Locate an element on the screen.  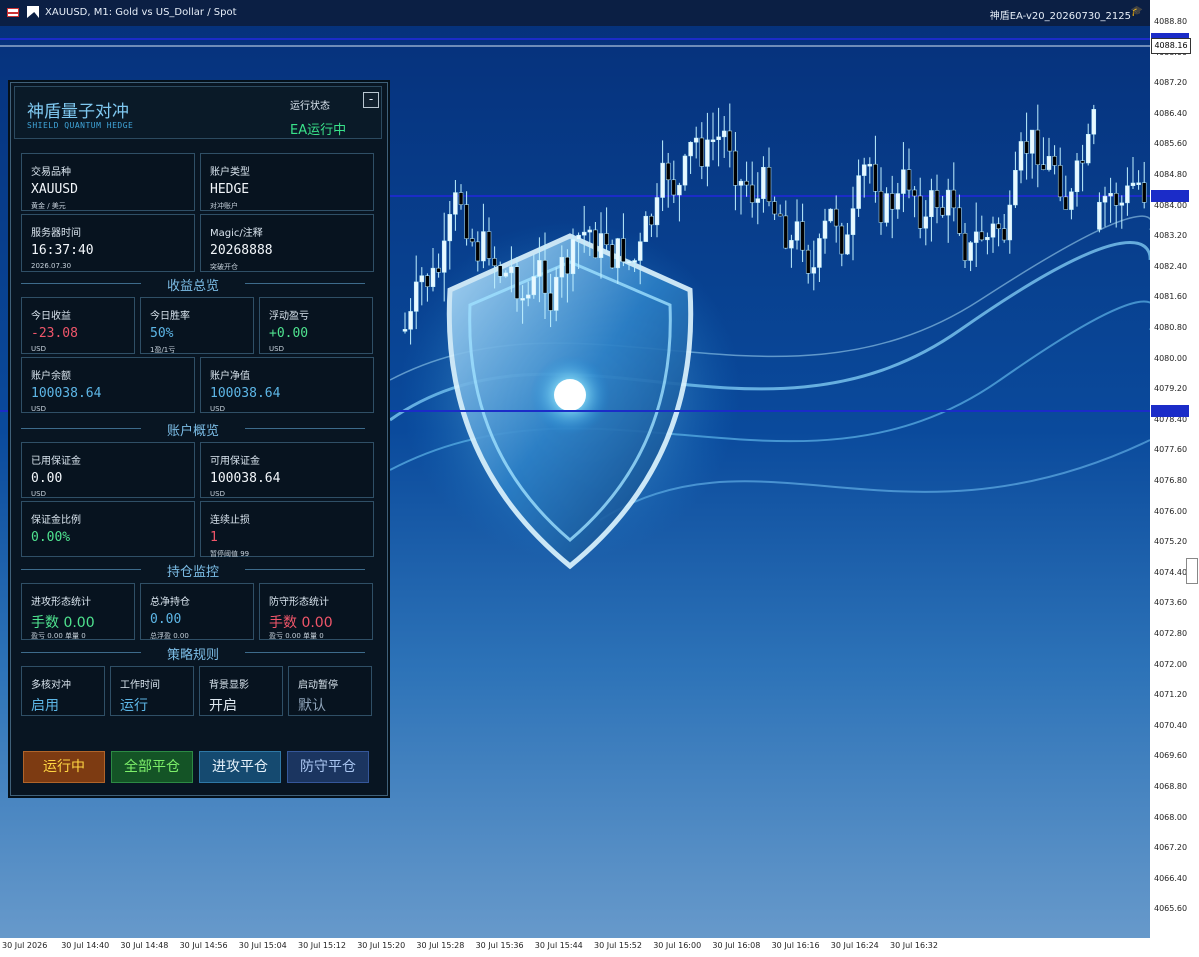
card-value: 运行 is located at coordinates (134, 706).